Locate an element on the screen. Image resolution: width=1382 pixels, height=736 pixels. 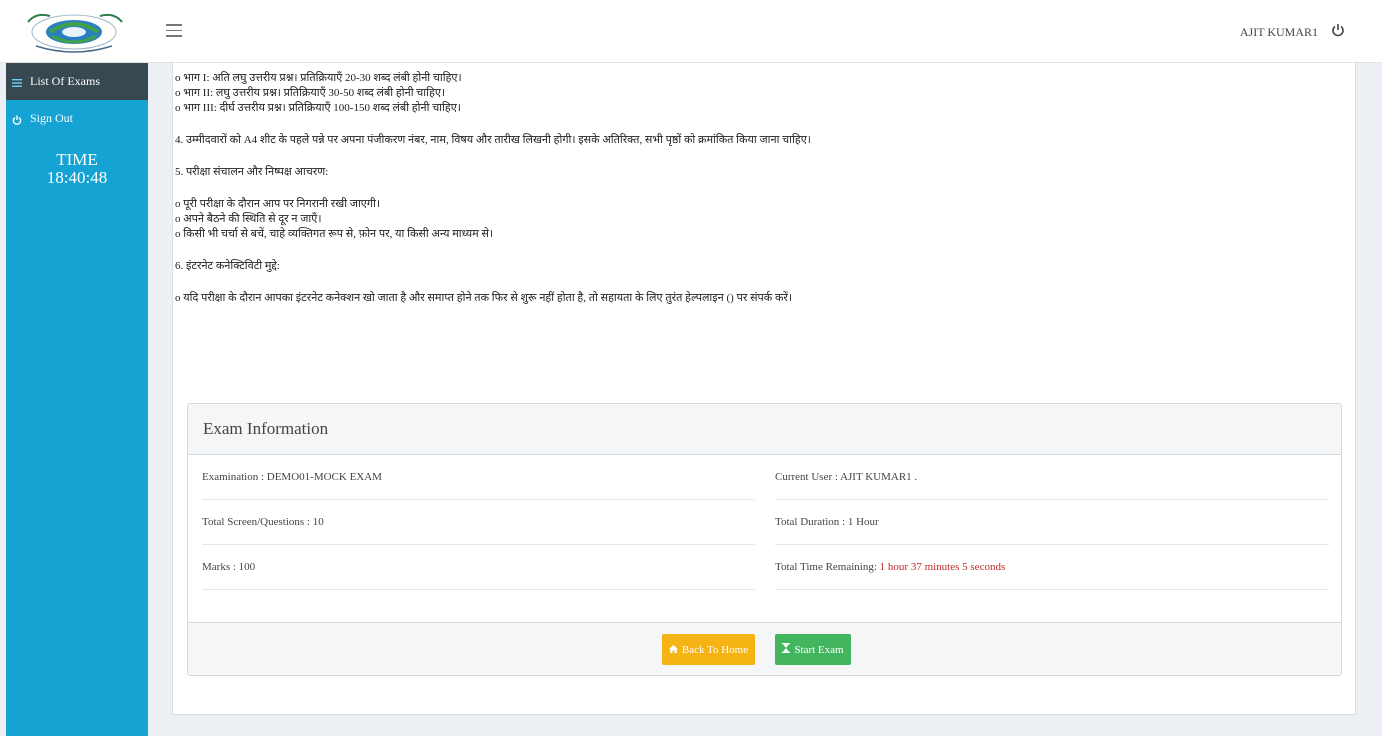
clock-display: TIME 18:40:48 is located at coordinates (77, 169).